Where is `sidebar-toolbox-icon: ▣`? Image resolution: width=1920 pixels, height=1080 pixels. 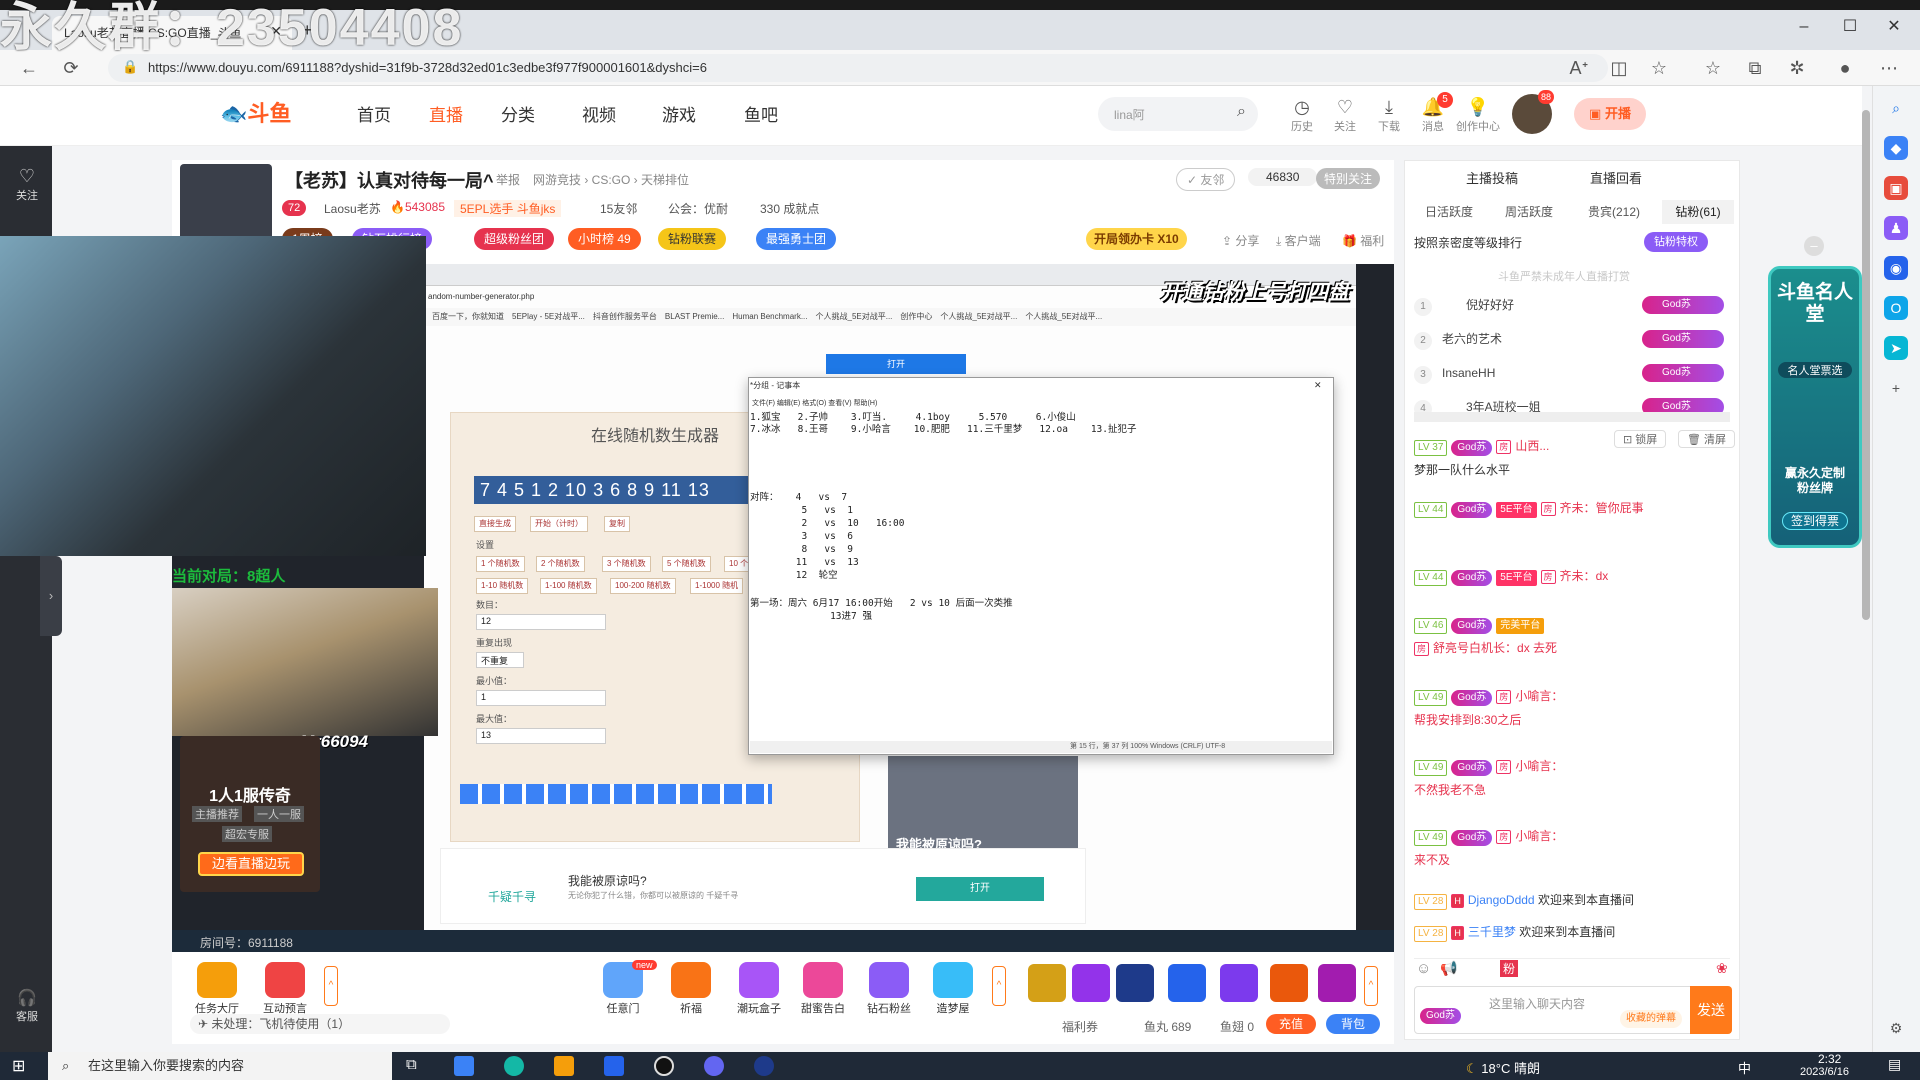 sidebar-toolbox-icon: ▣ is located at coordinates (1896, 188).